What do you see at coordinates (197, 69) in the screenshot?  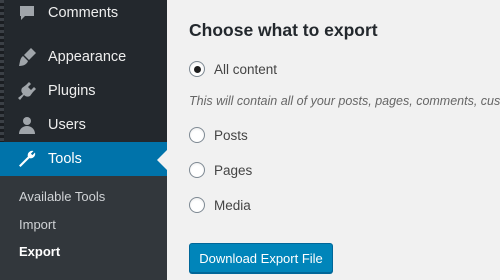 I see `radio-all-content` at bounding box center [197, 69].